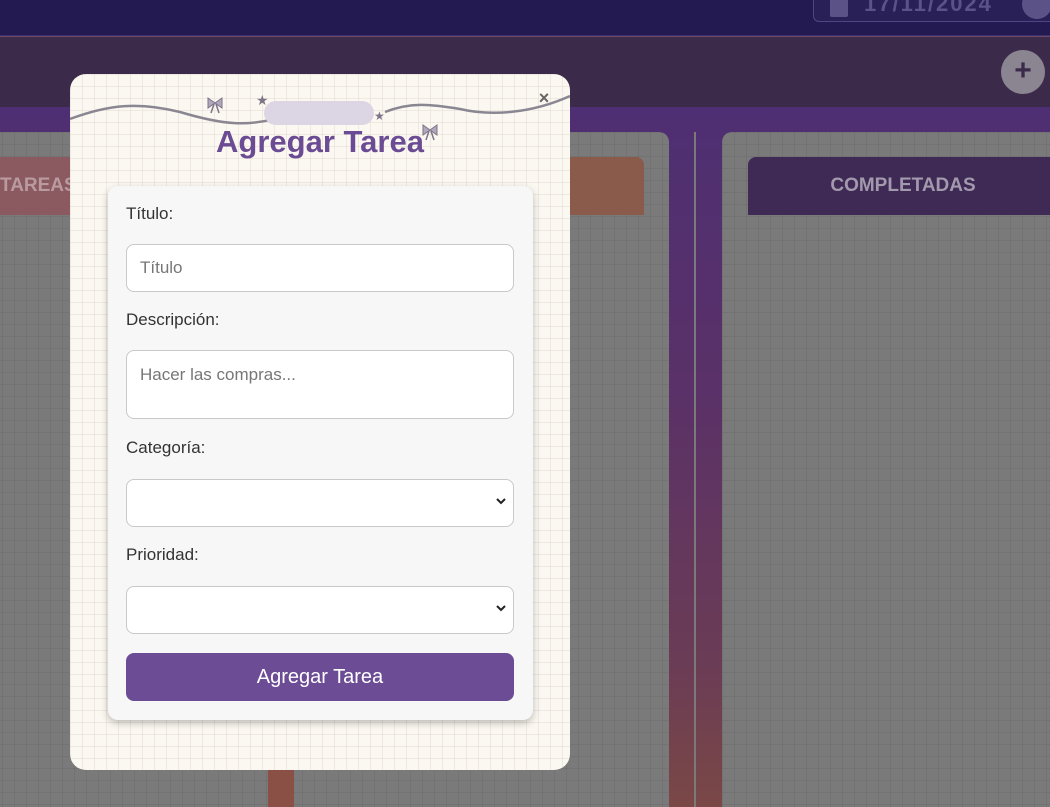 The height and width of the screenshot is (807, 1050). What do you see at coordinates (525, 18) in the screenshot?
I see `top-bar: 17/11/2024` at bounding box center [525, 18].